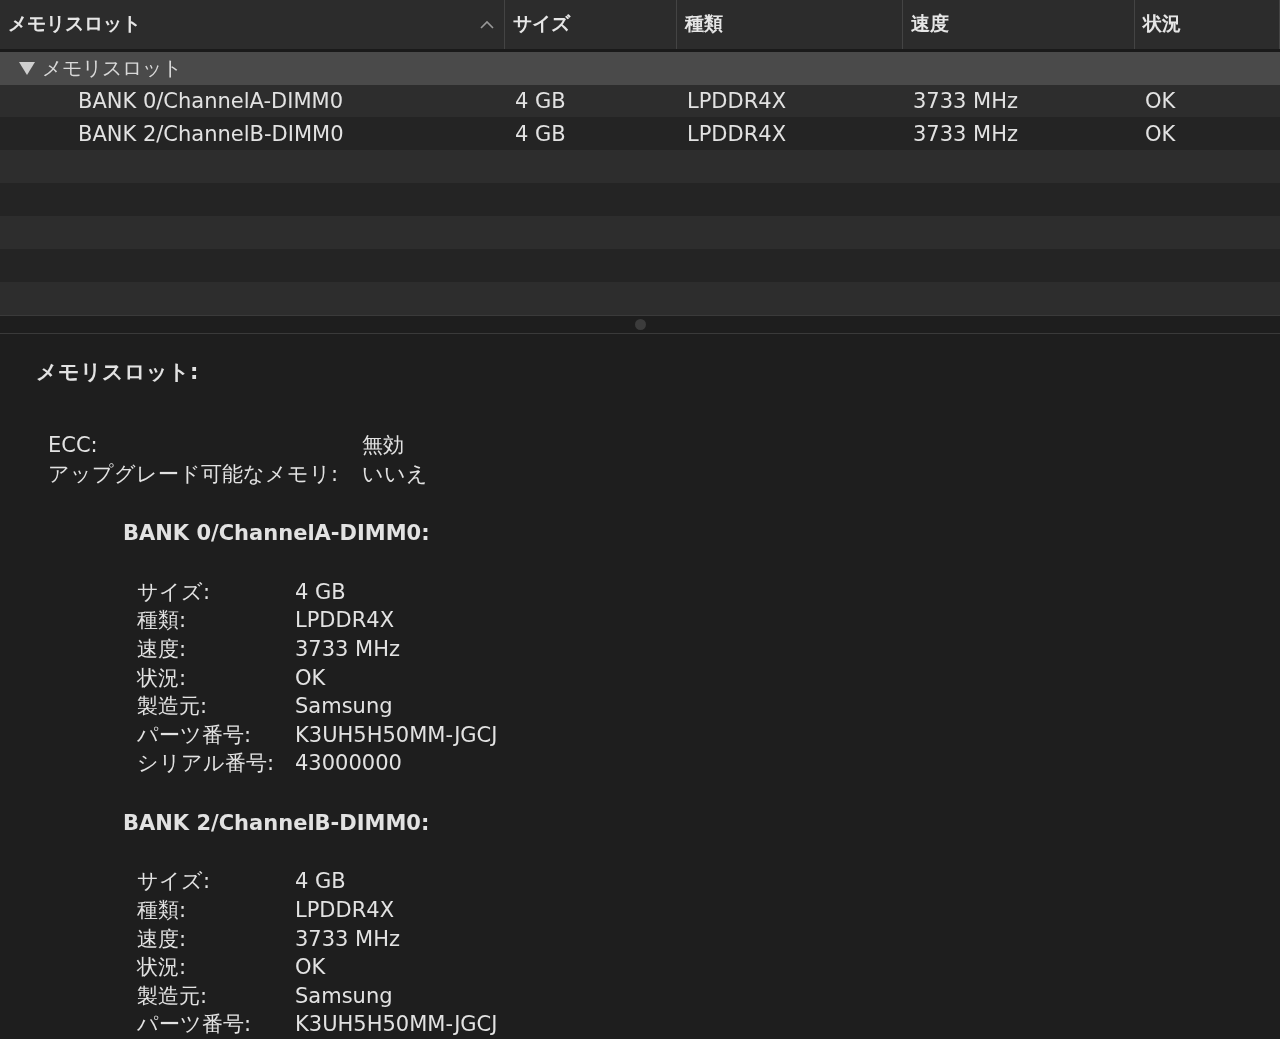 Image resolution: width=1280 pixels, height=1039 pixels. What do you see at coordinates (211, 101) in the screenshot?
I see `table-cell-text: BANK 0/ChannelA-DIMM0` at bounding box center [211, 101].